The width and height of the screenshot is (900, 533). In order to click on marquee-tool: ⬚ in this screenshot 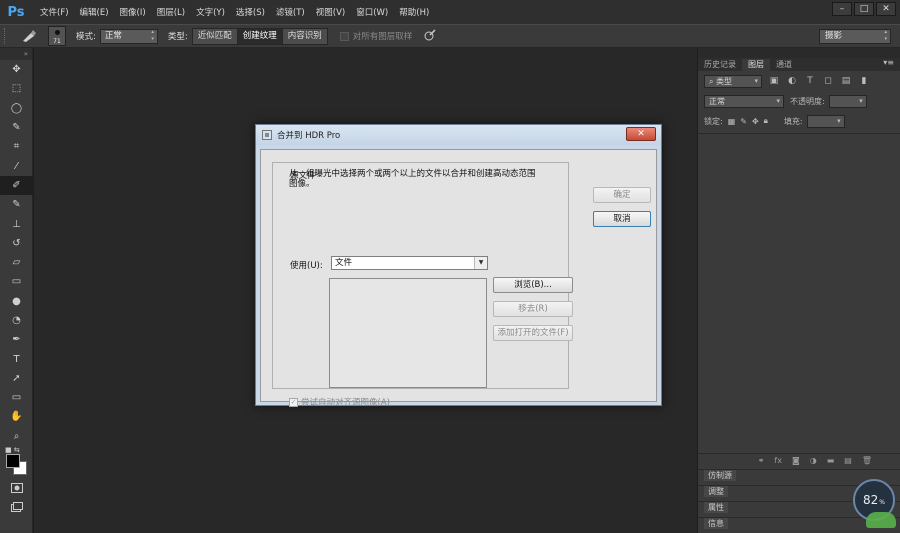, I will do `click(16, 88)`.